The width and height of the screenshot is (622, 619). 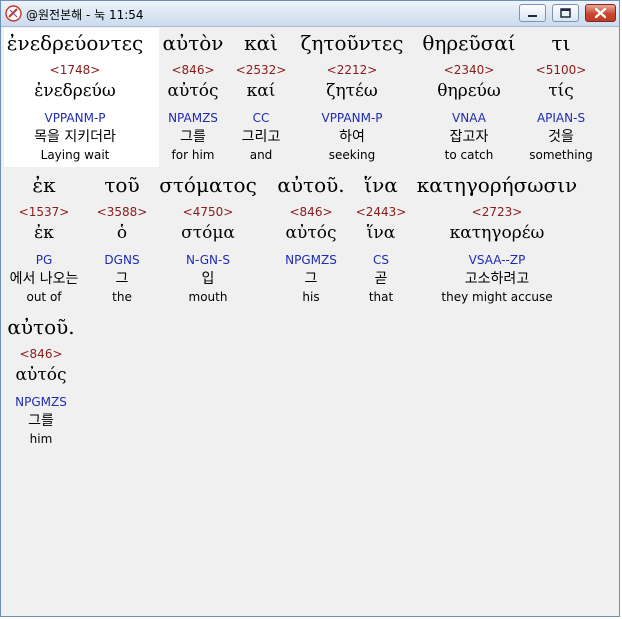 I want to click on lemma: ζητέω, so click(x=352, y=91).